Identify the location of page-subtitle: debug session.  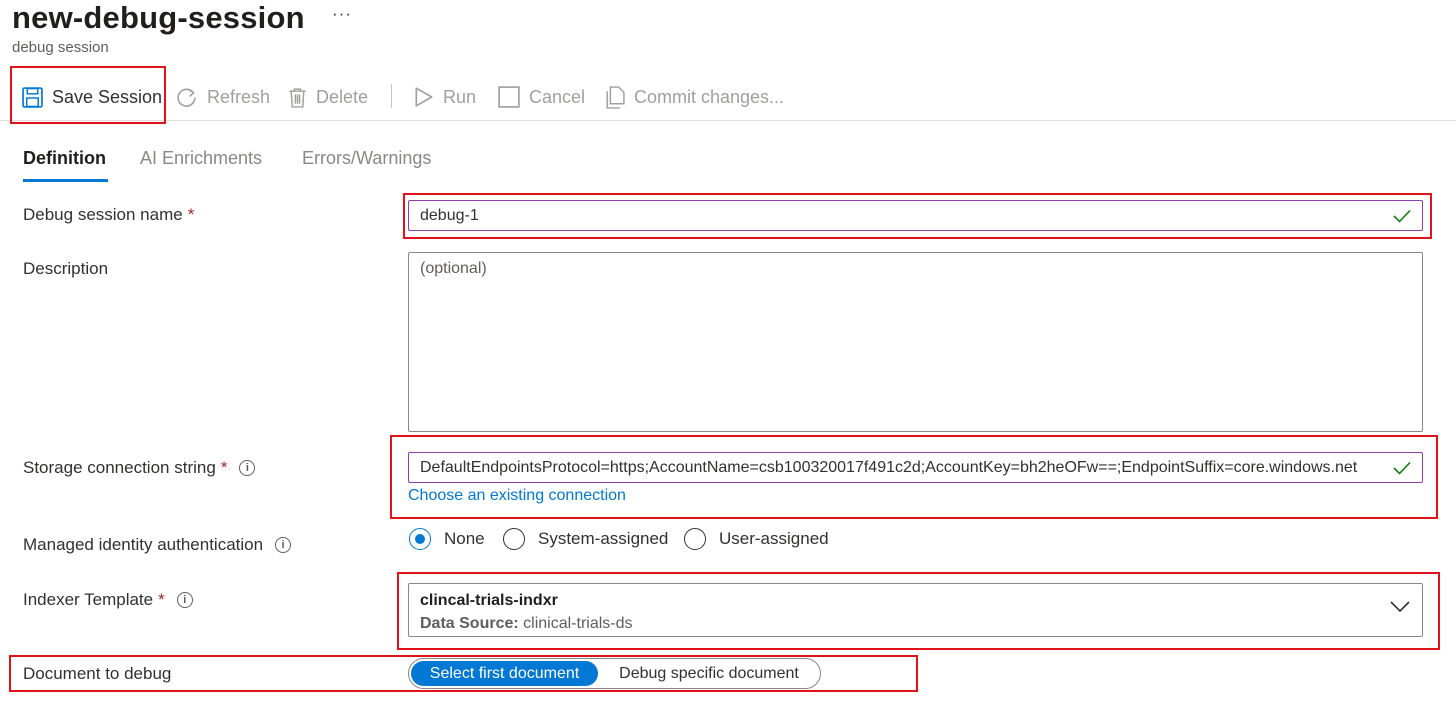
(60, 47).